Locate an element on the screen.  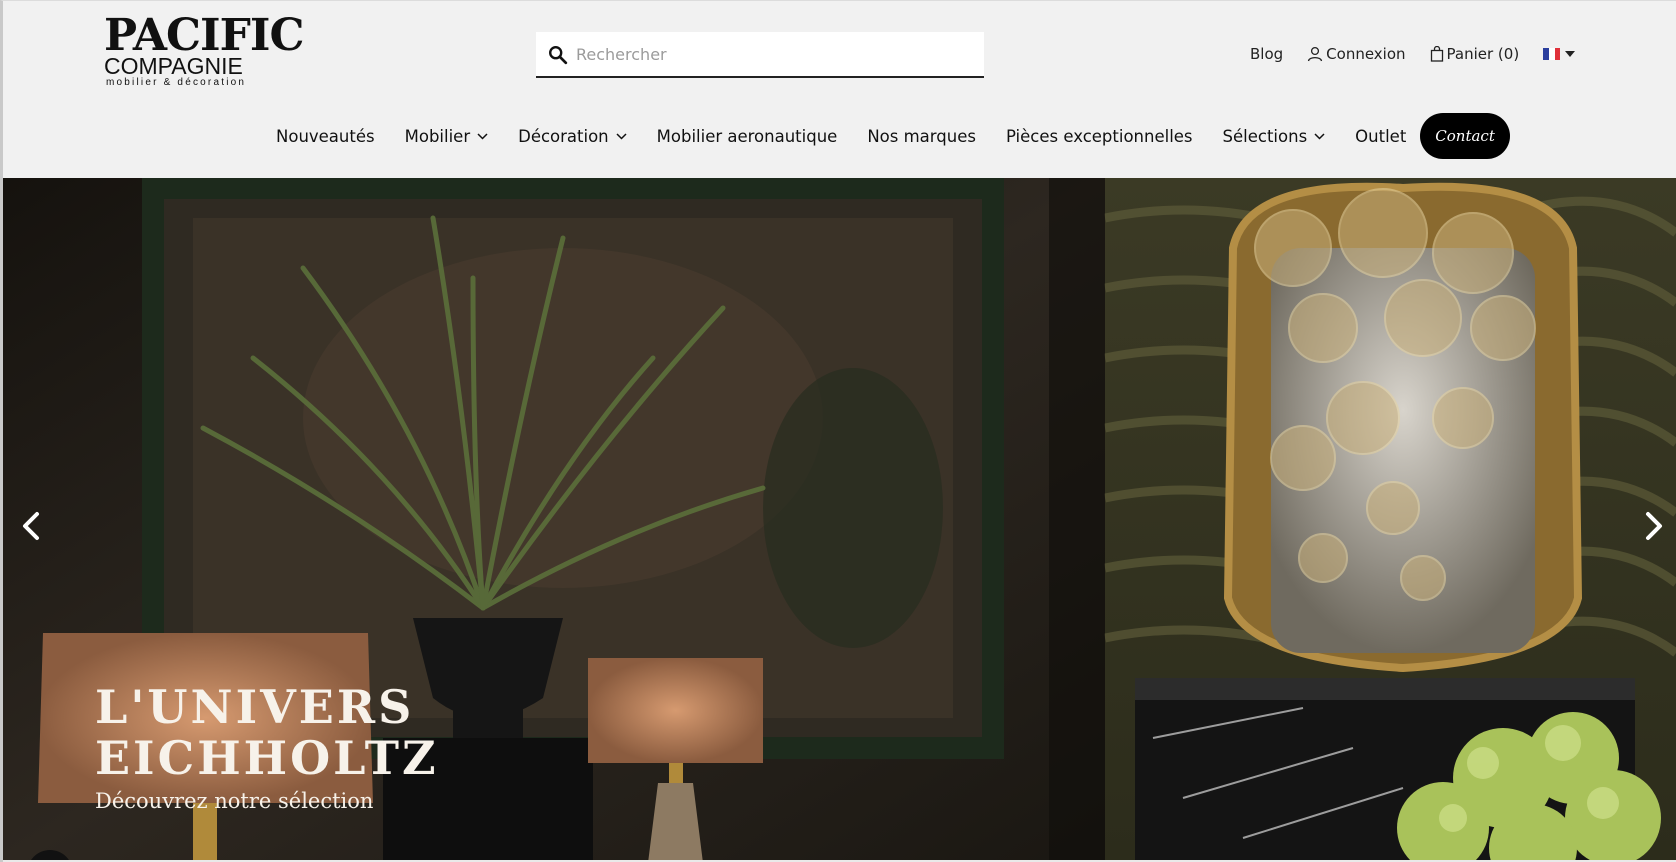
nav-item-decoration: Décoration is located at coordinates (572, 136).